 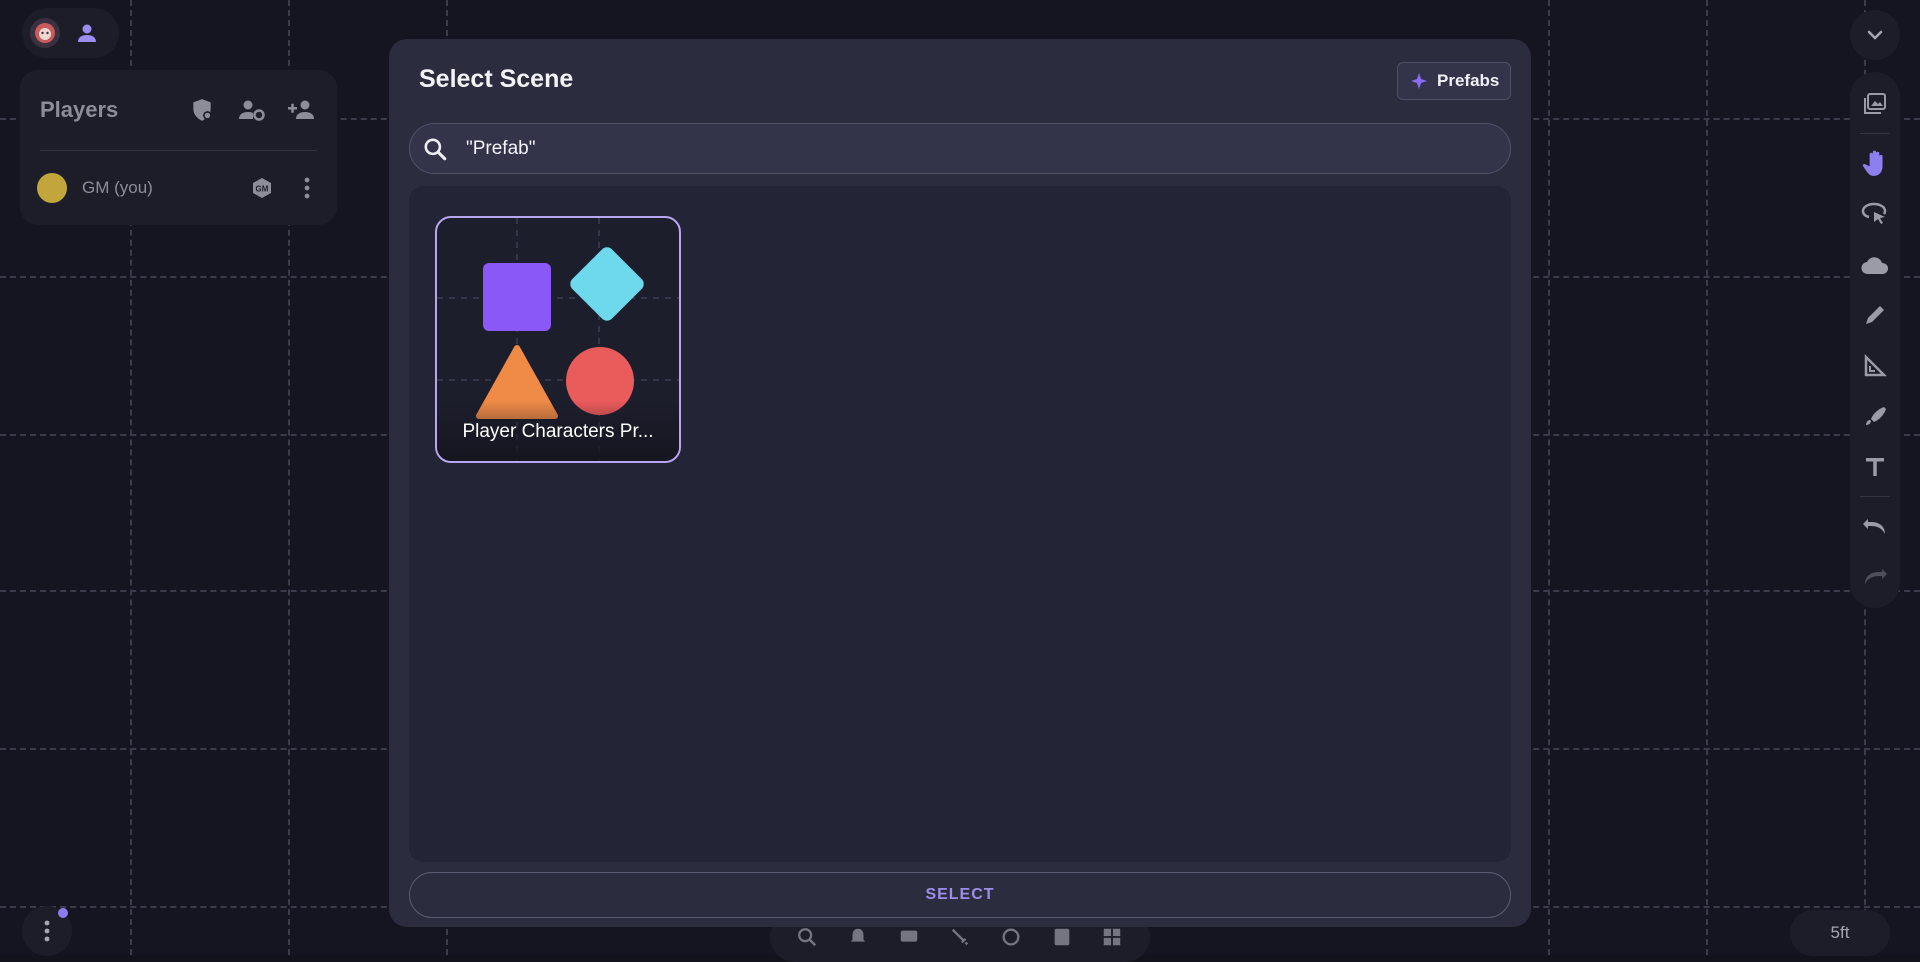 I want to click on image-icon, so click(x=1875, y=104).